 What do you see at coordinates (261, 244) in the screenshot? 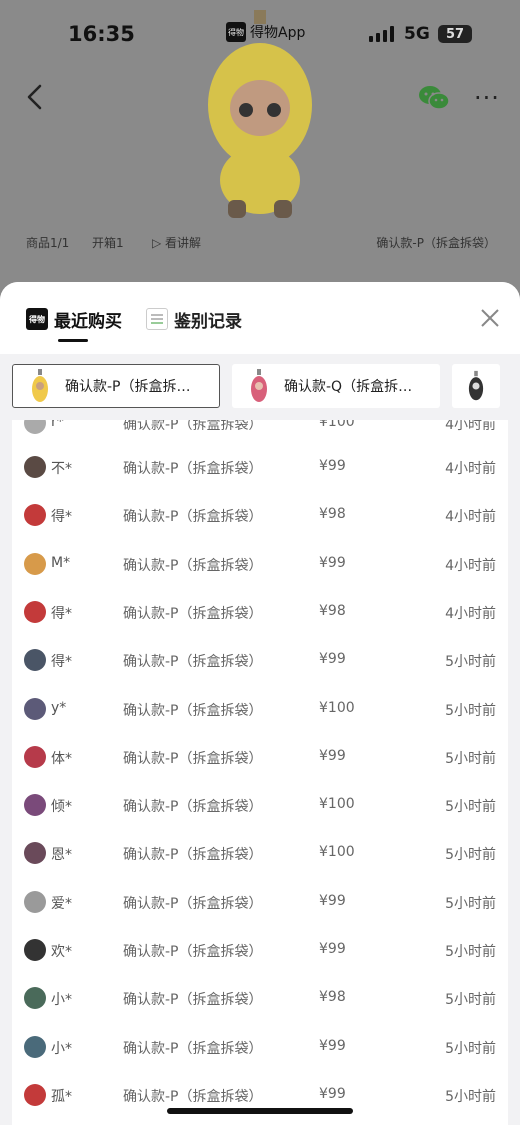
I see `product-meta-bar: 商品1/1 开箱1 ▷ 看讲解 确认款-P（拆盒拆袋）` at bounding box center [261, 244].